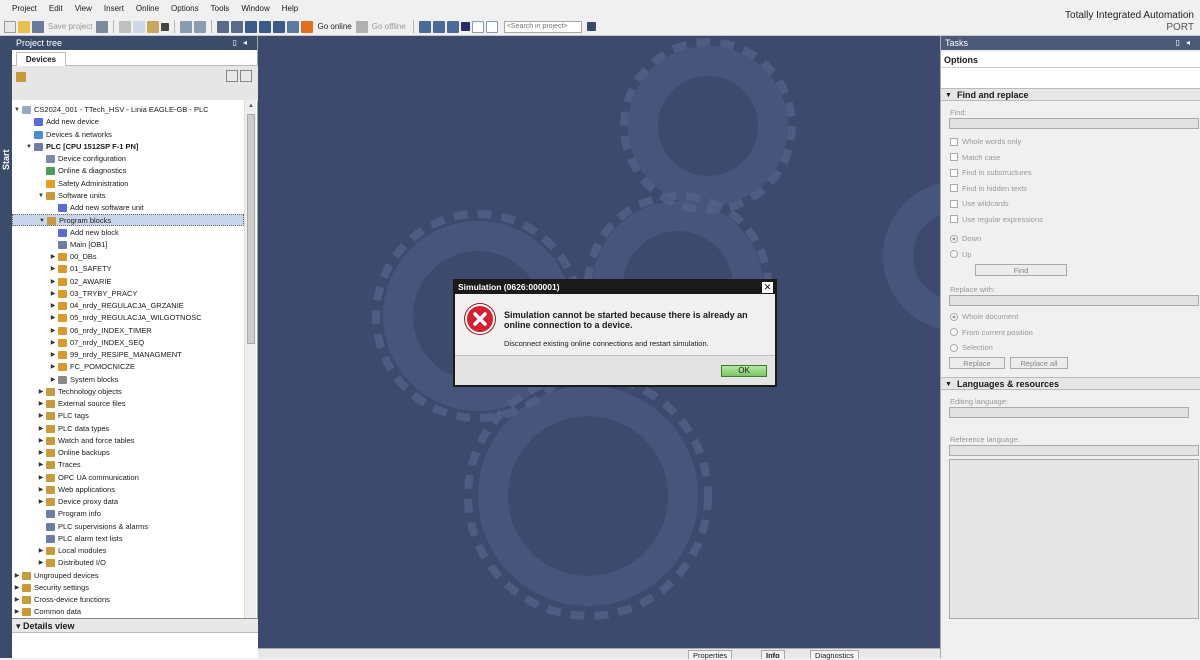 This screenshot has height=660, width=1200. Describe the element at coordinates (128, 527) in the screenshot. I see `tree-item: PLC supervisions & alarms` at that location.